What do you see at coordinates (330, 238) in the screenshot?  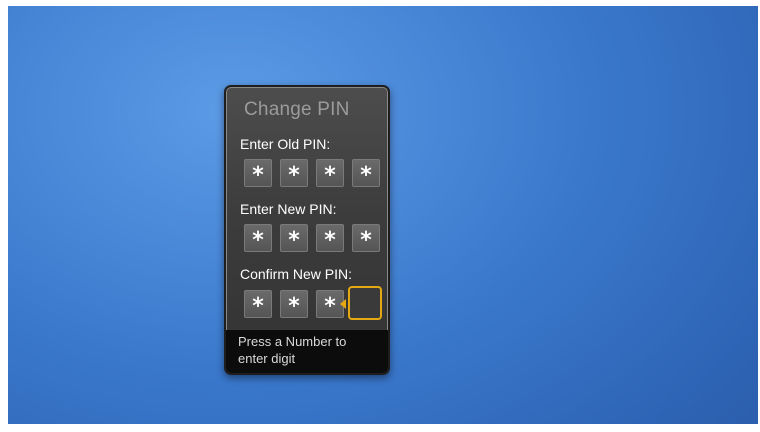 I see `new-pin-digit-3: *` at bounding box center [330, 238].